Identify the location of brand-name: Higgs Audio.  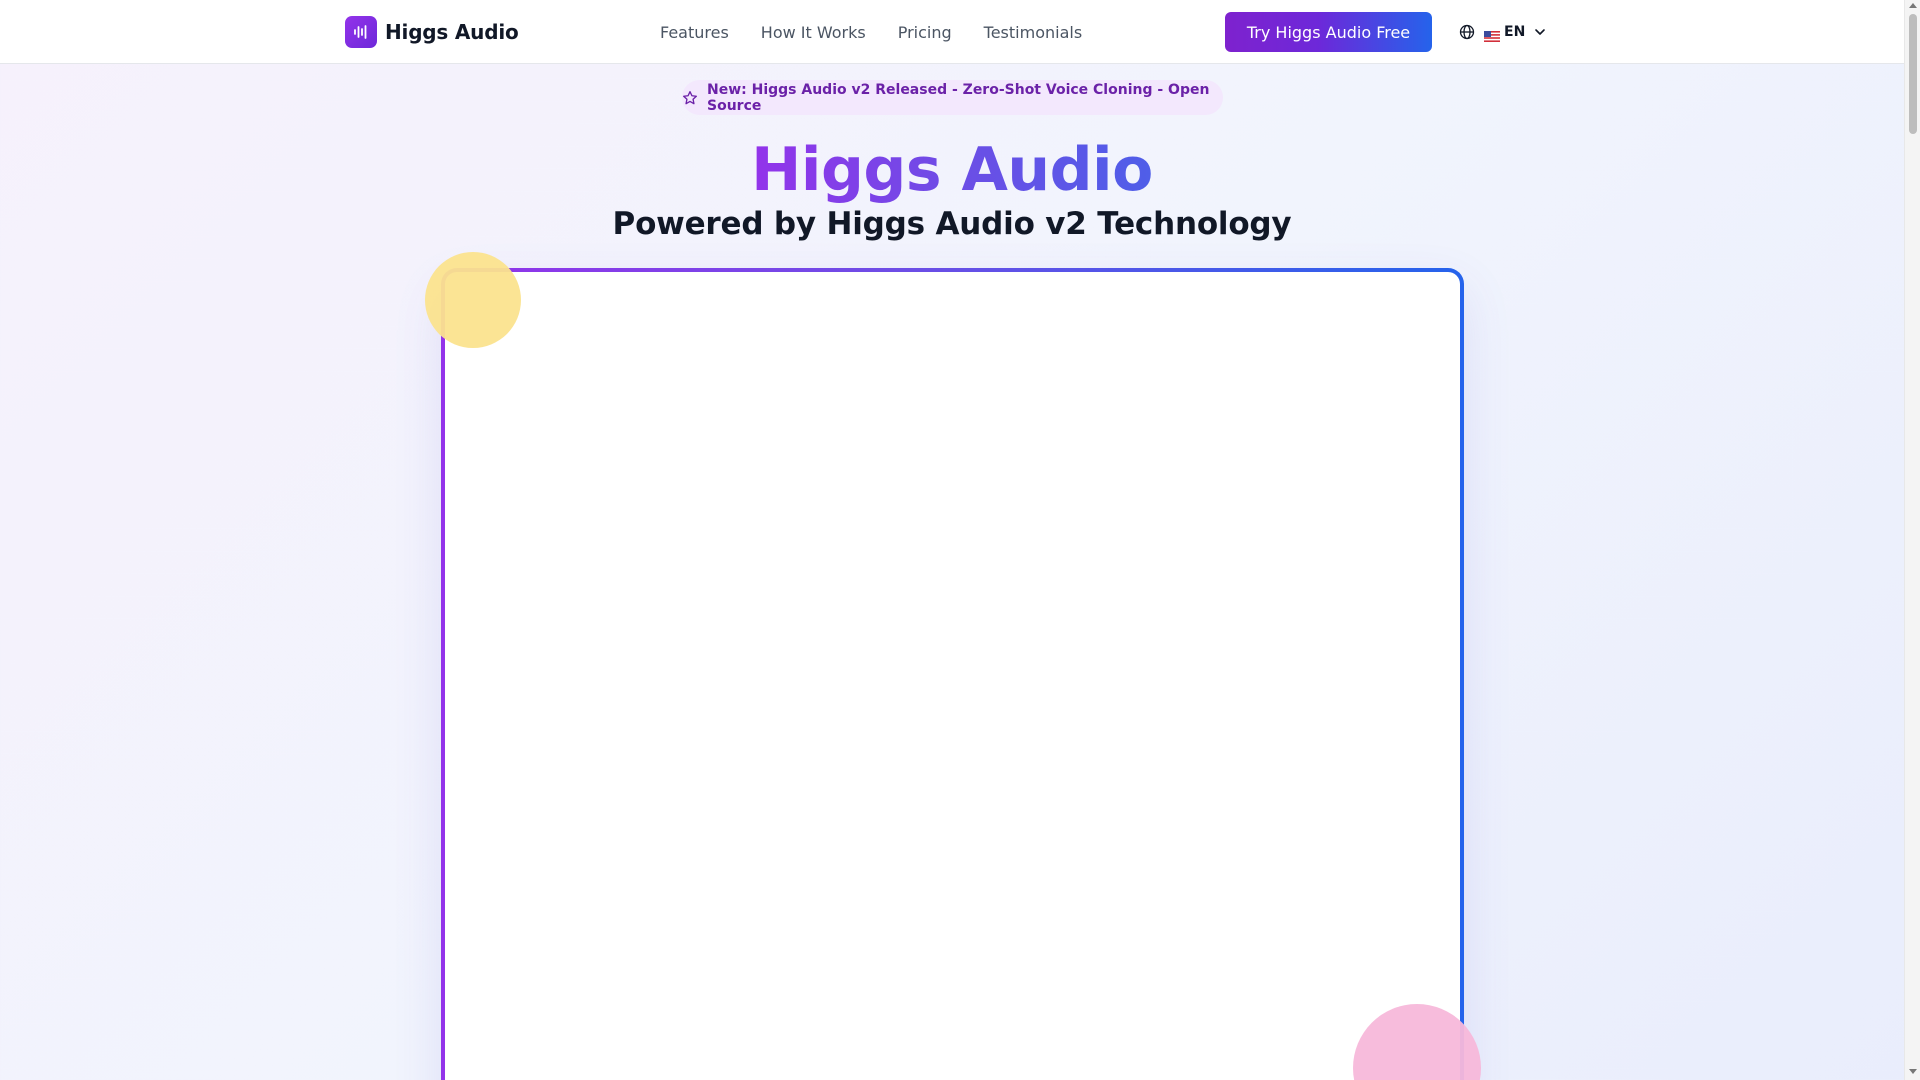
(452, 32).